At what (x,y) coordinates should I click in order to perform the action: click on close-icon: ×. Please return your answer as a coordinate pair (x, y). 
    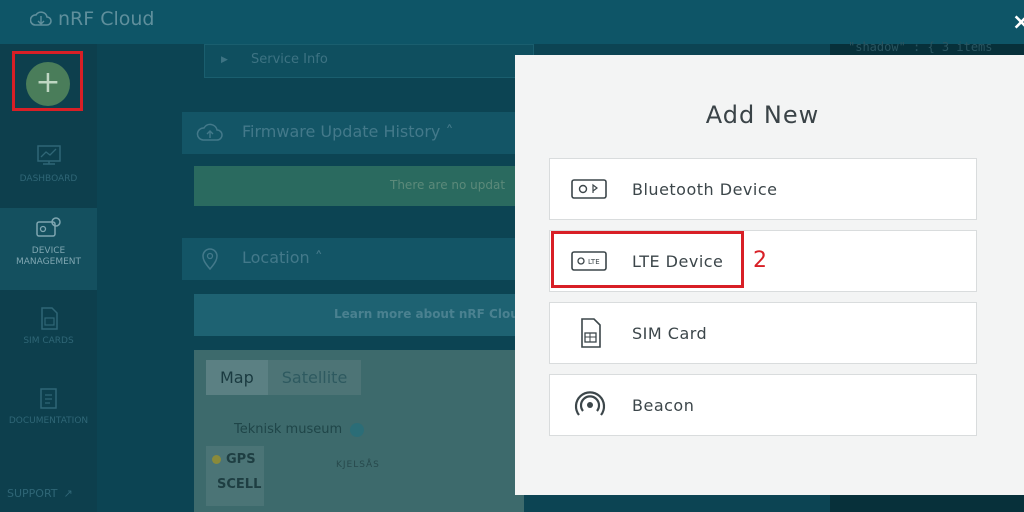
    Looking at the image, I should click on (1018, 22).